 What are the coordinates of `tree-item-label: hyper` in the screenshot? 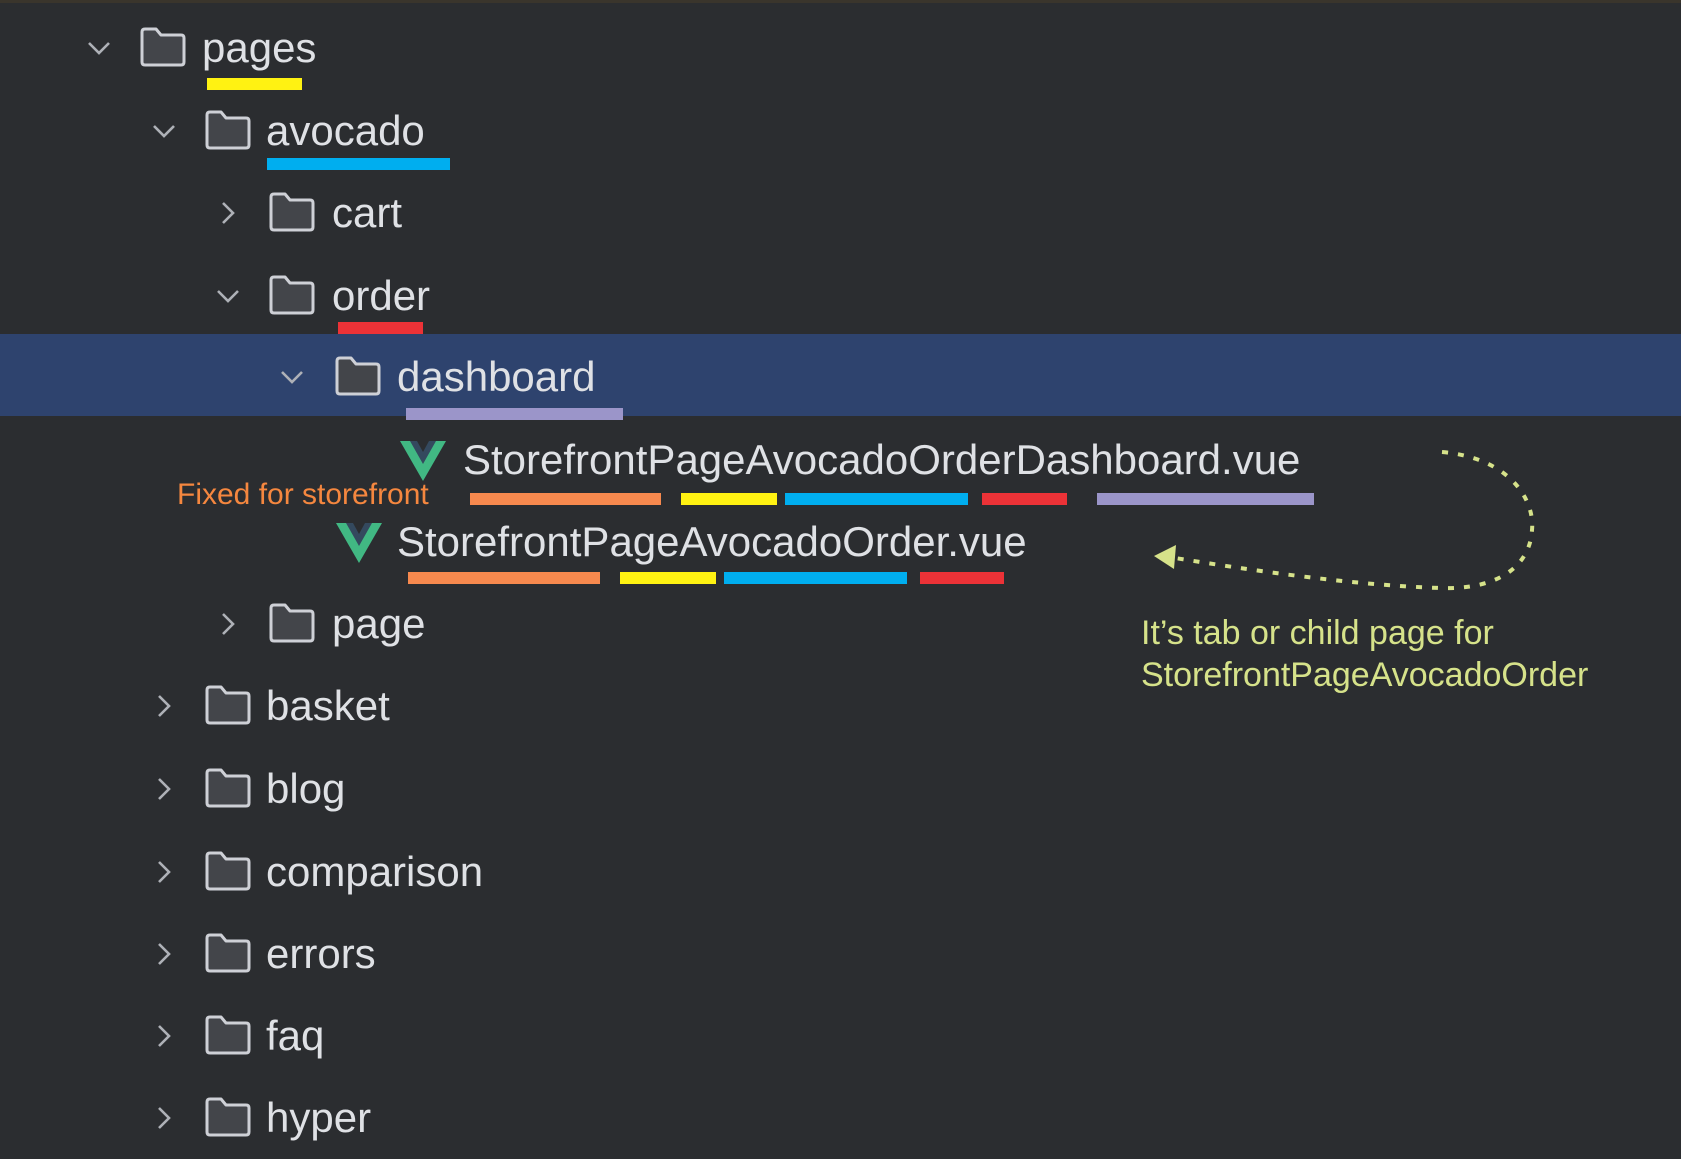 It's located at (319, 1117).